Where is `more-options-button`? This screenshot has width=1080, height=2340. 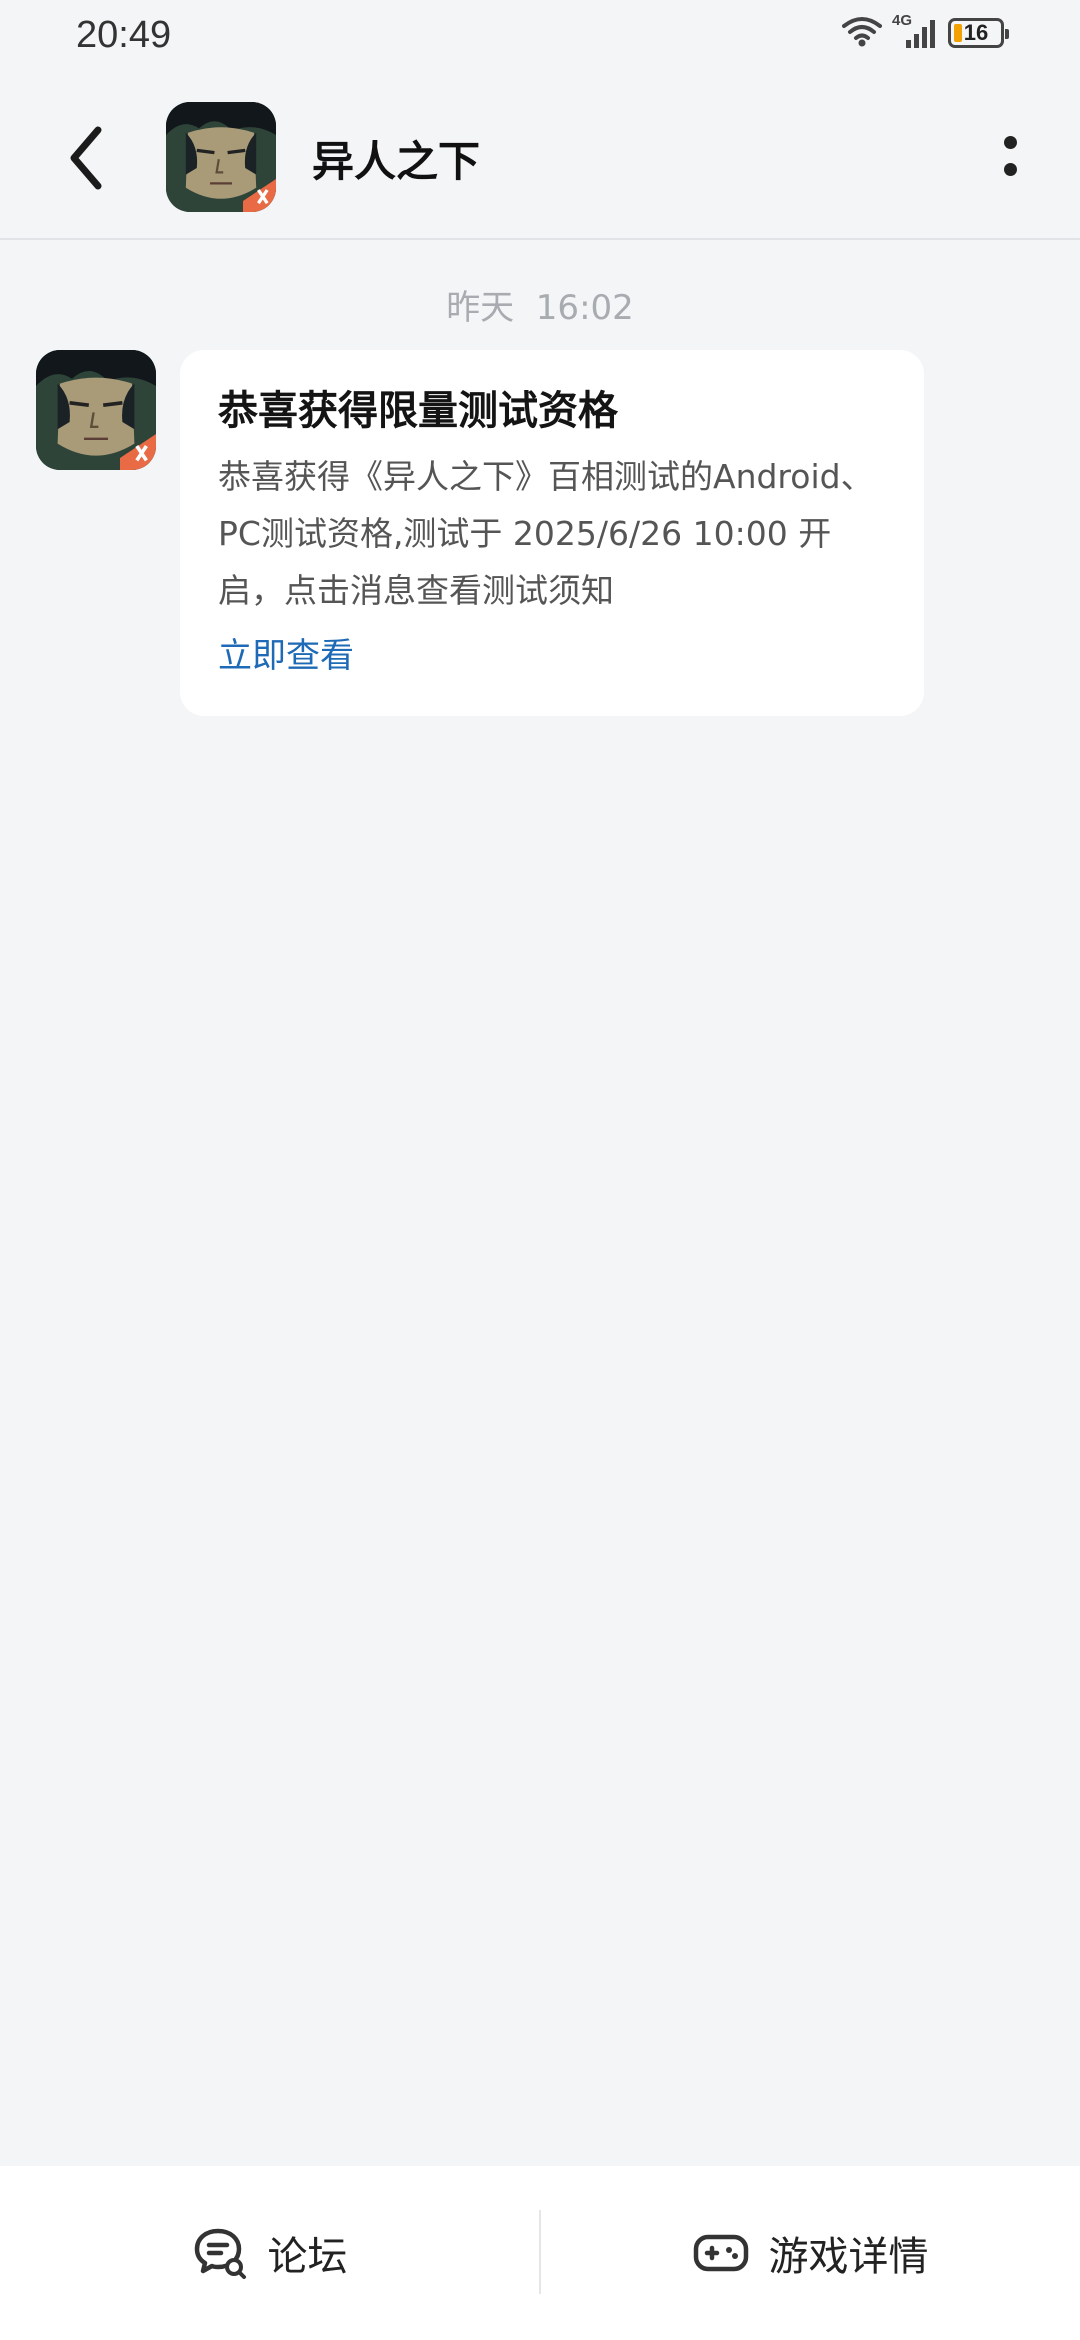
more-options-button is located at coordinates (1010, 156).